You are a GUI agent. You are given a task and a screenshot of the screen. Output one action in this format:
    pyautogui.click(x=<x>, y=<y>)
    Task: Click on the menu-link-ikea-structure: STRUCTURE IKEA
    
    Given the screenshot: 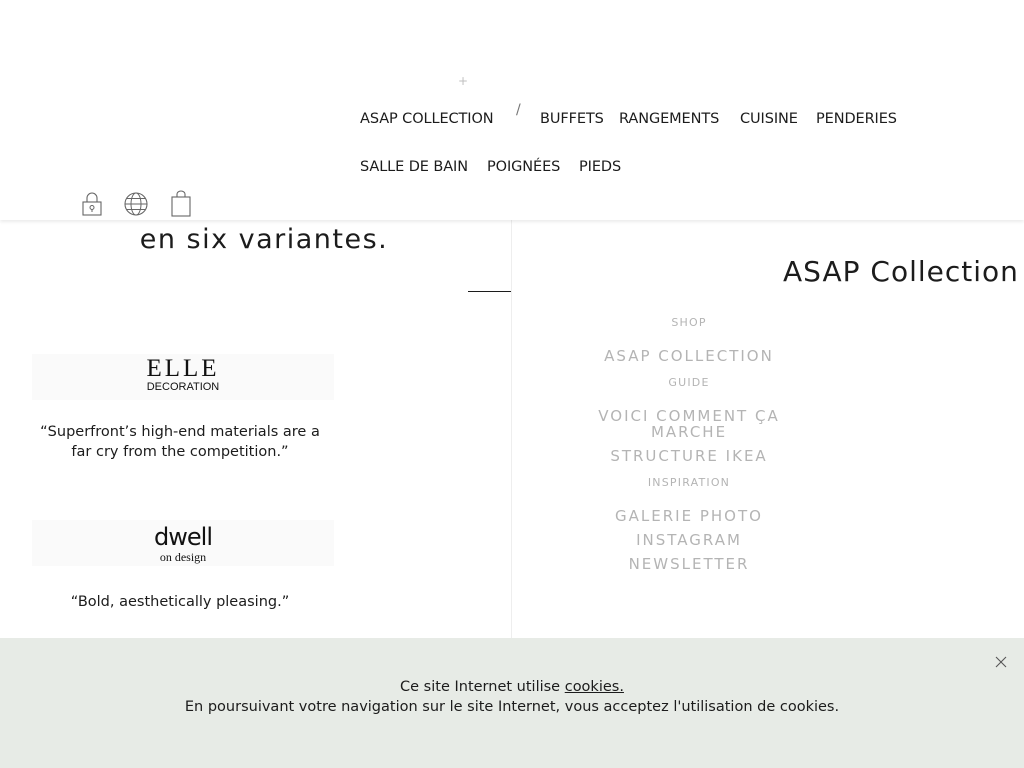 What is the action you would take?
    pyautogui.click(x=689, y=456)
    